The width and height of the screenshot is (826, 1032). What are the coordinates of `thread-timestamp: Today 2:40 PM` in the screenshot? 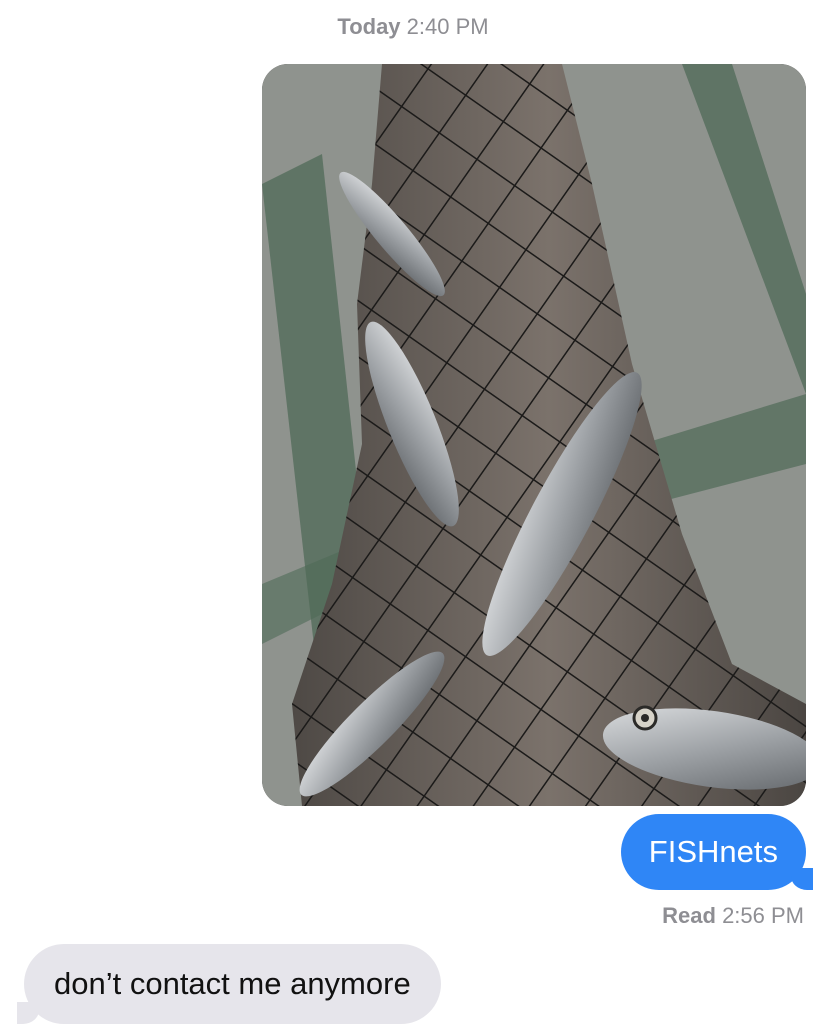 It's located at (413, 27).